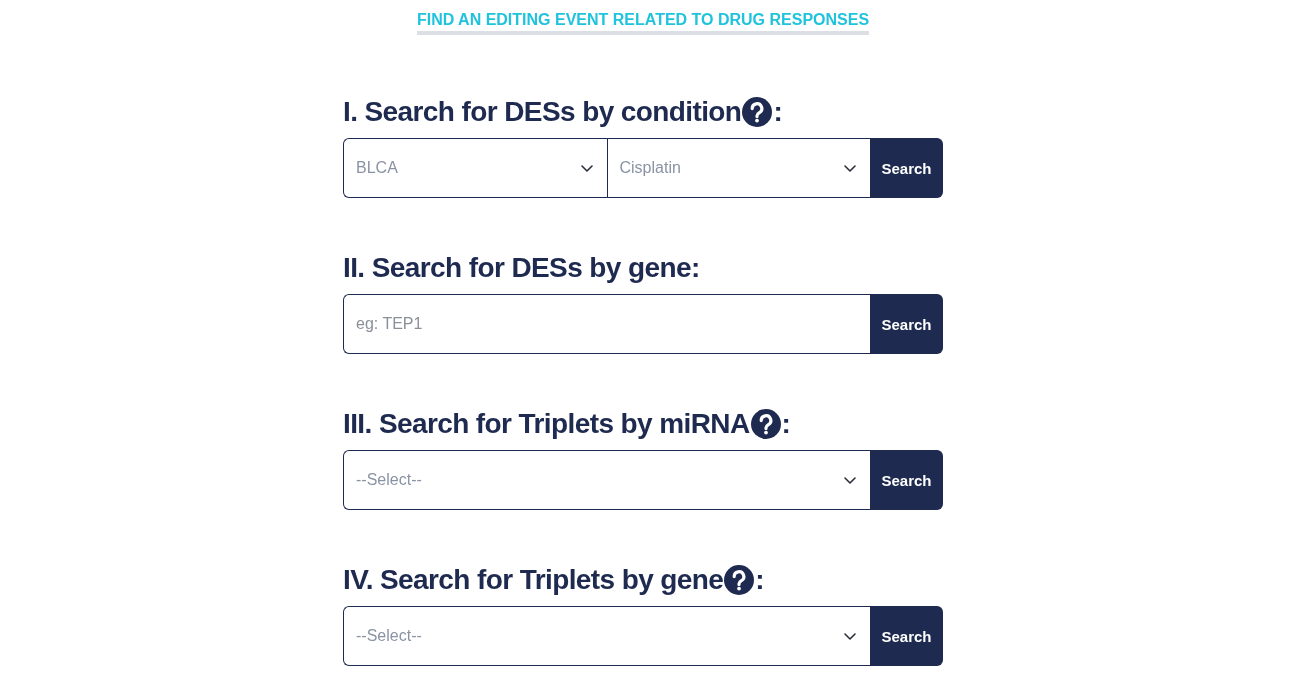 Image resolution: width=1293 pixels, height=680 pixels. What do you see at coordinates (542, 112) in the screenshot?
I see `section-heading: I. Search for DESs by condition` at bounding box center [542, 112].